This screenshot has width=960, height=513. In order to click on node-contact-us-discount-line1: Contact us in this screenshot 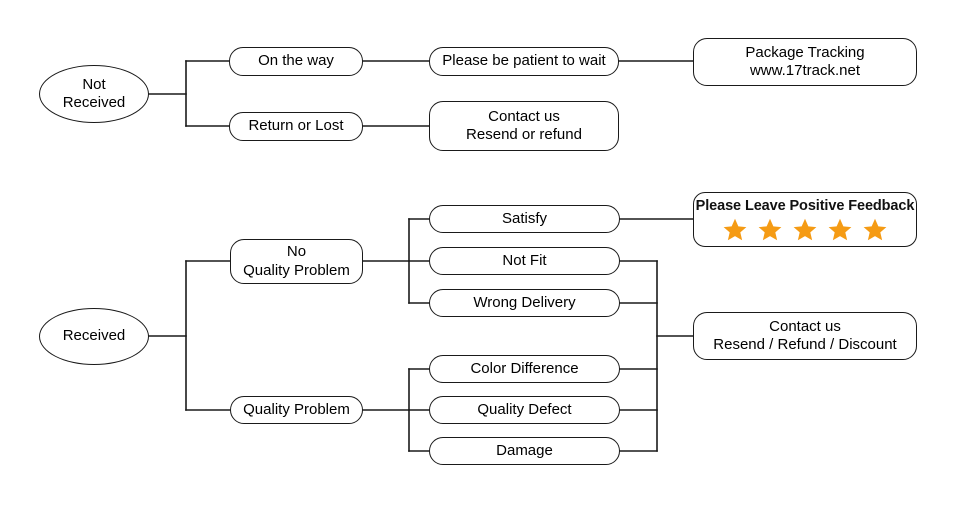, I will do `click(805, 326)`.